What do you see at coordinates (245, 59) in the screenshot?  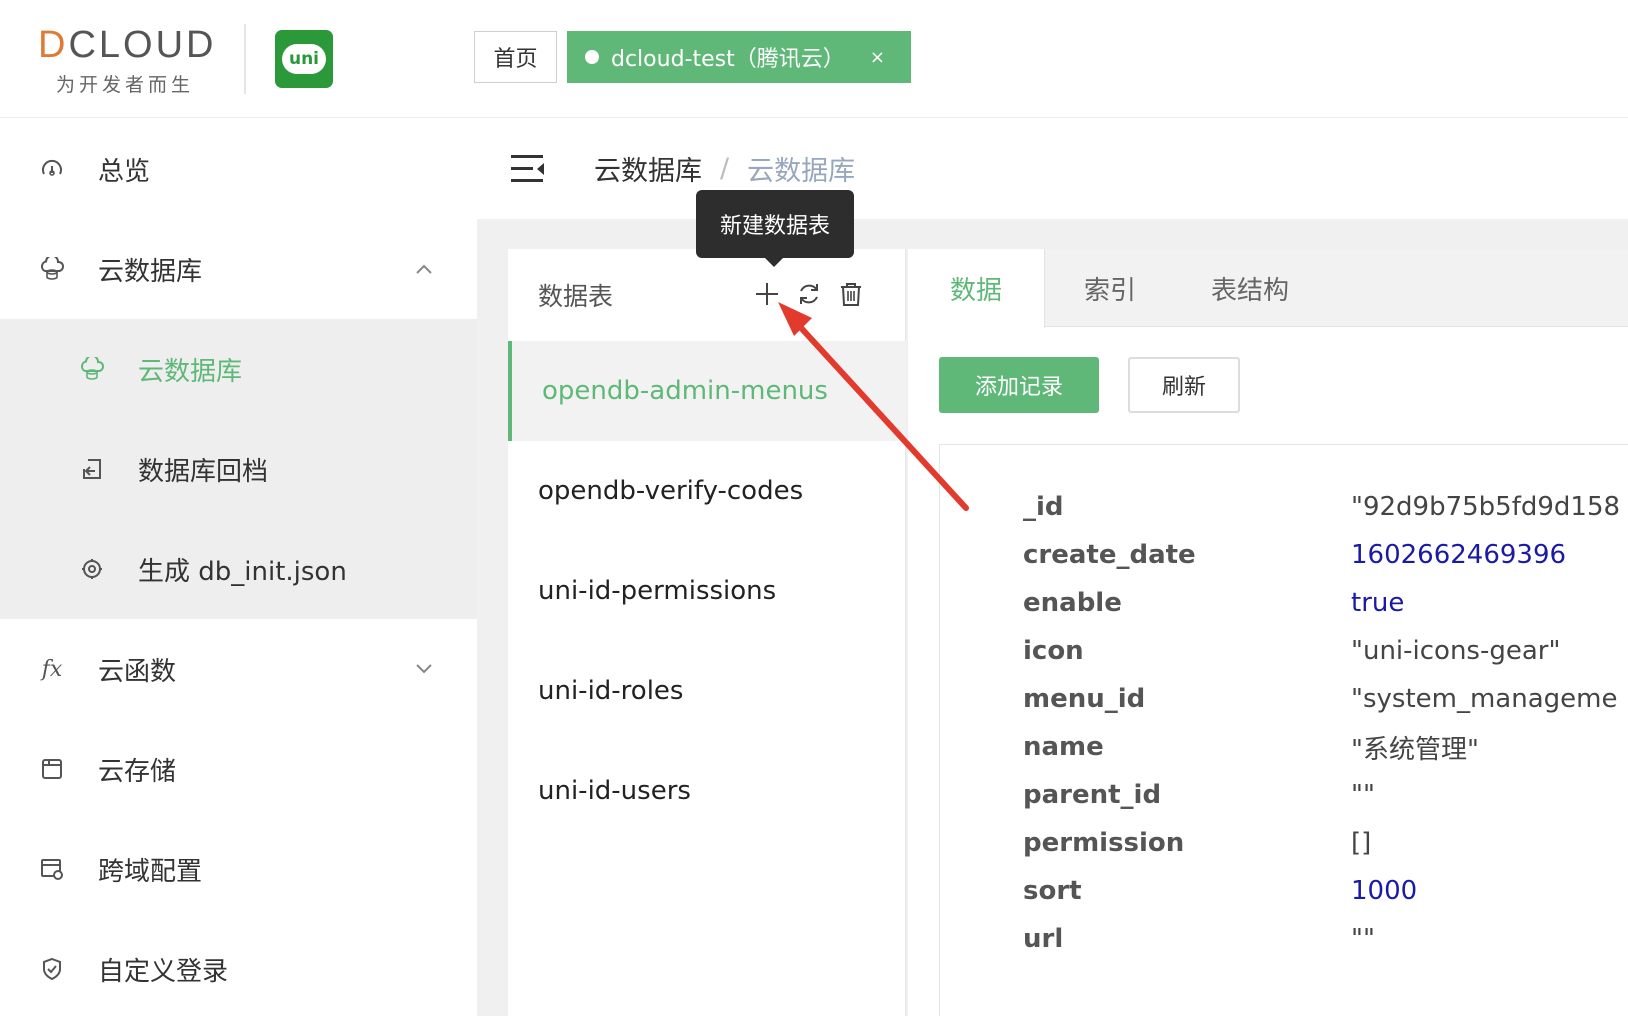 I see `header-divider` at bounding box center [245, 59].